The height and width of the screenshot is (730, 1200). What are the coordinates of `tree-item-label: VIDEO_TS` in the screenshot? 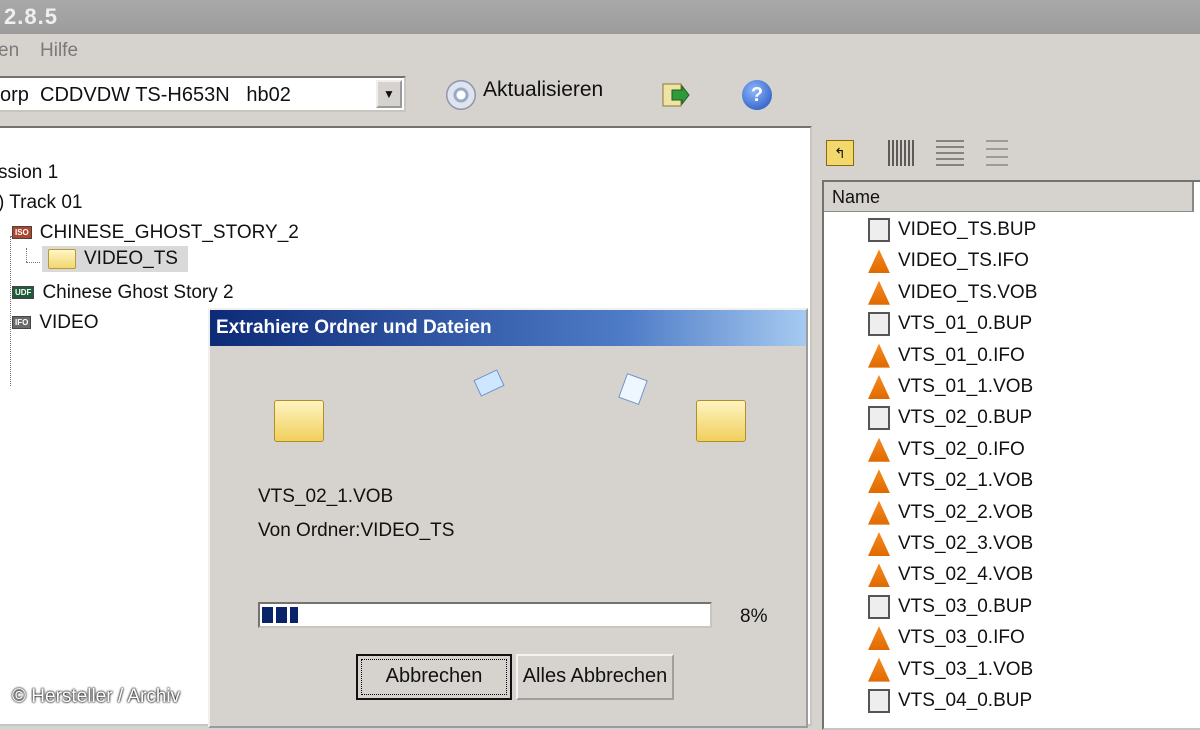 It's located at (131, 258).